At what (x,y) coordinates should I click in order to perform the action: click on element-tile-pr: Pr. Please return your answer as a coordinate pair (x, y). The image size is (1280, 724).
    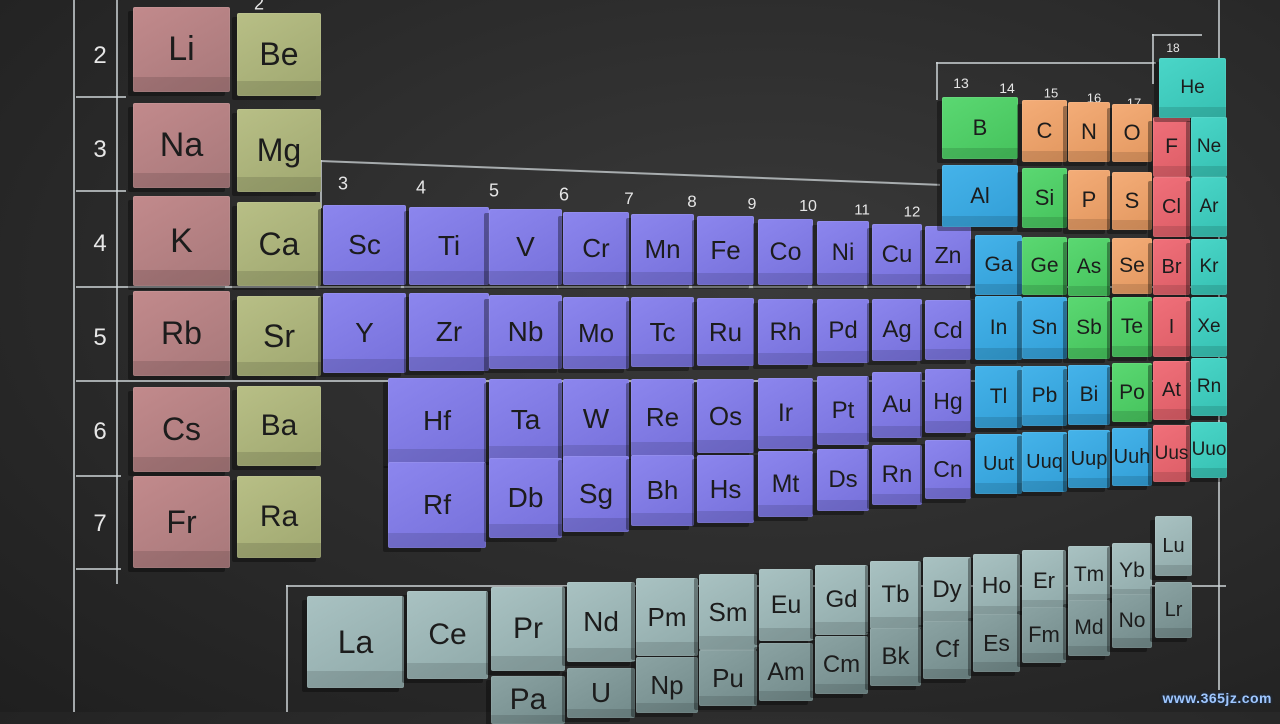
    Looking at the image, I should click on (528, 629).